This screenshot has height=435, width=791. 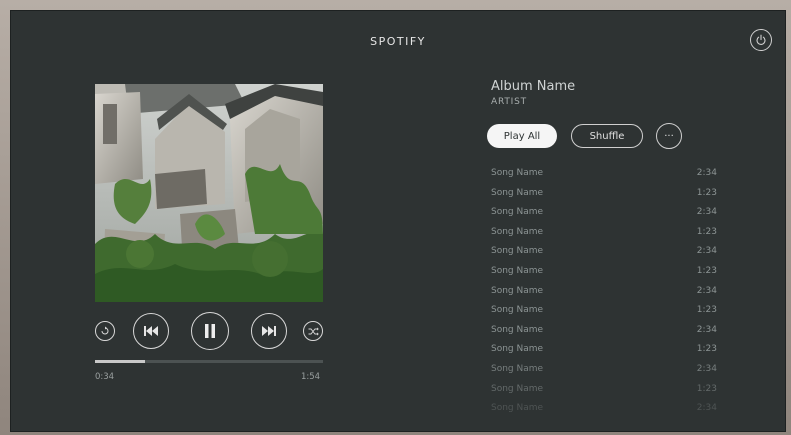 What do you see at coordinates (105, 377) in the screenshot?
I see `elapsed-time: 0:34` at bounding box center [105, 377].